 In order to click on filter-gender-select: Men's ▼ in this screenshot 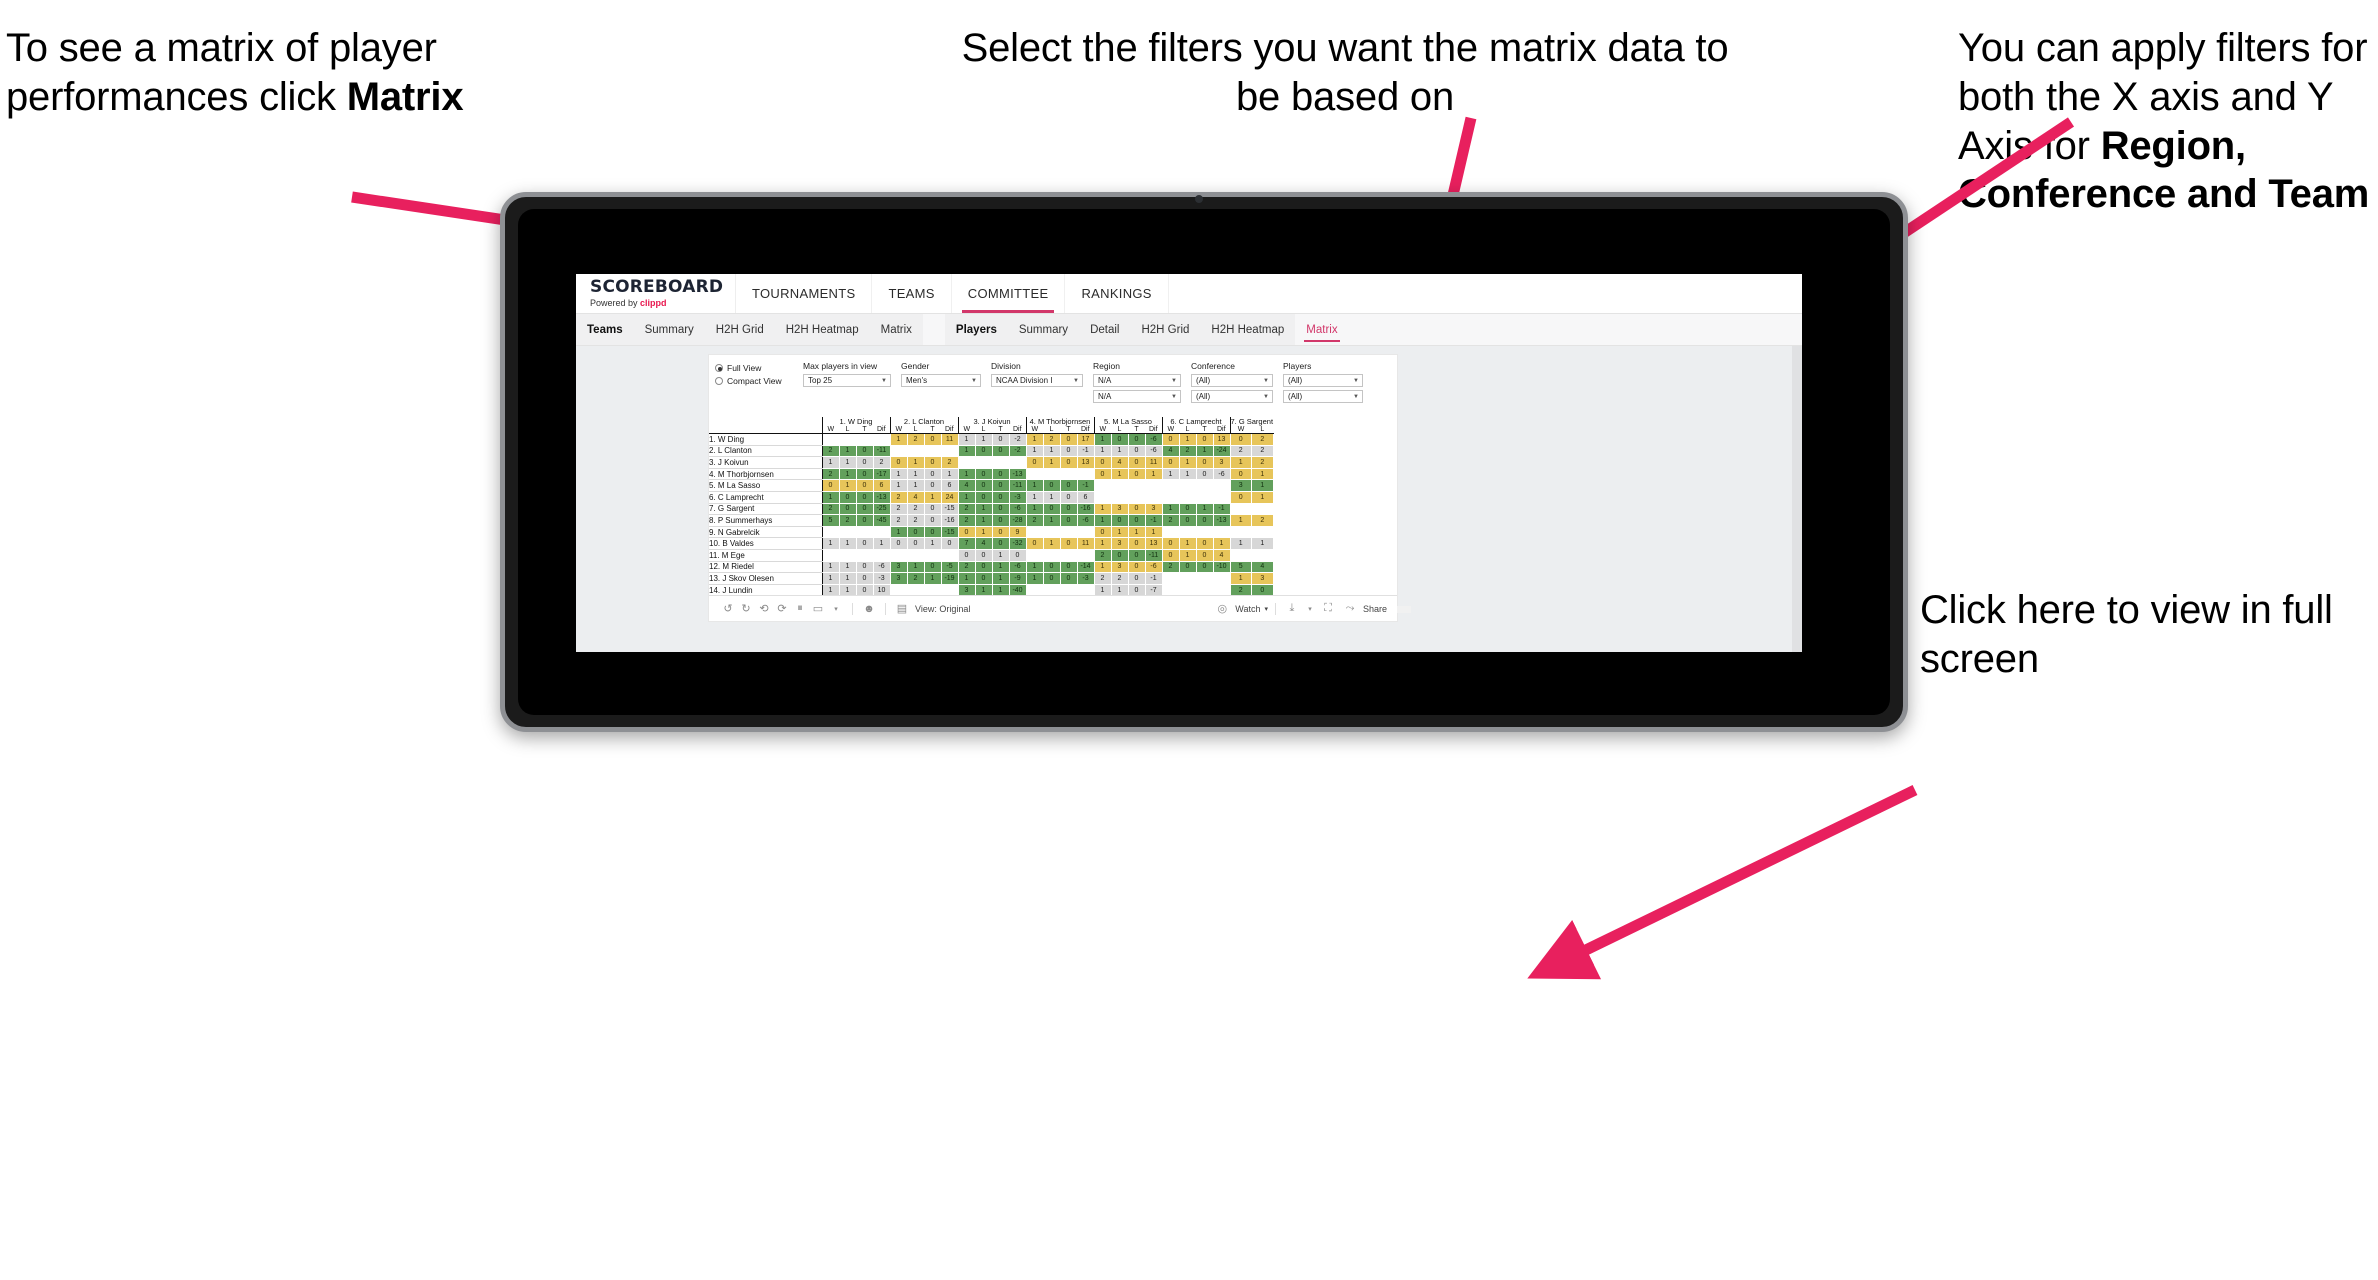, I will do `click(941, 380)`.